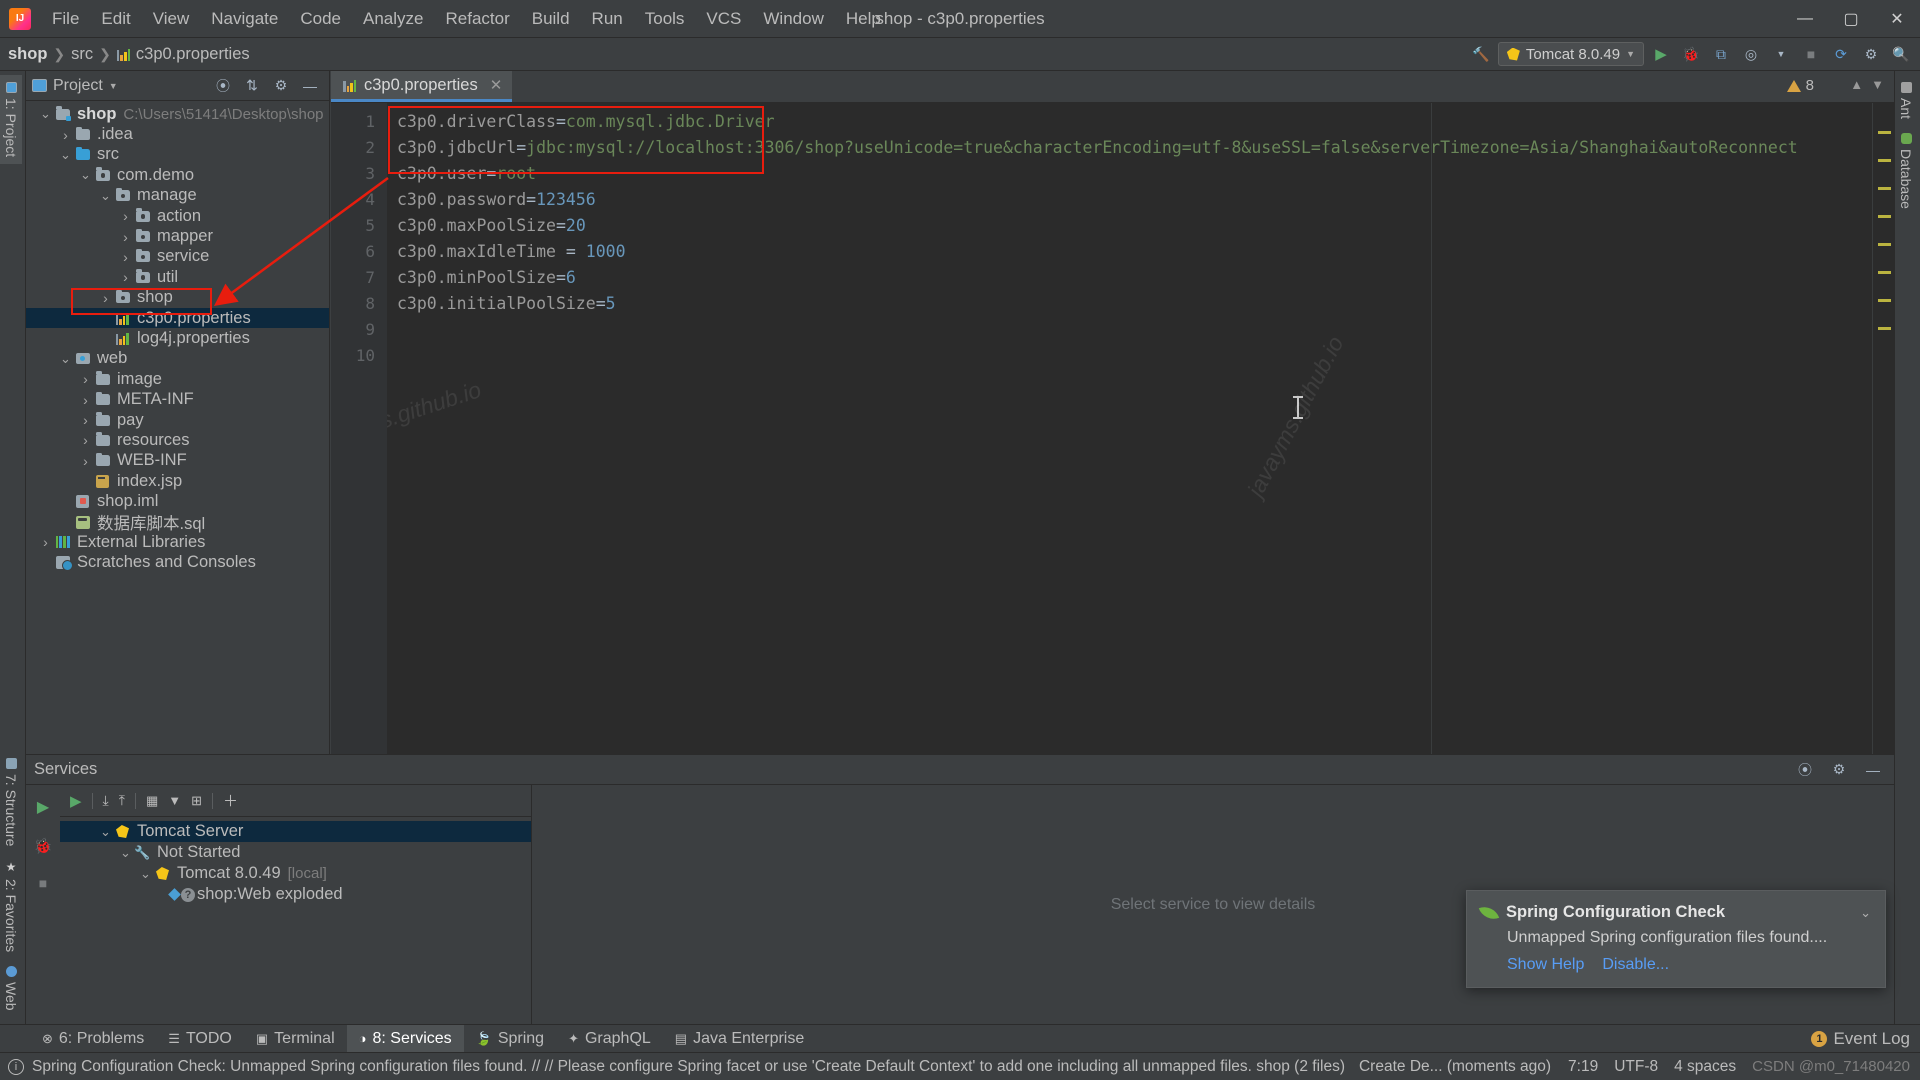 The width and height of the screenshot is (1920, 1080). Describe the element at coordinates (1871, 54) in the screenshot. I see `settings-icon: ⚙` at that location.